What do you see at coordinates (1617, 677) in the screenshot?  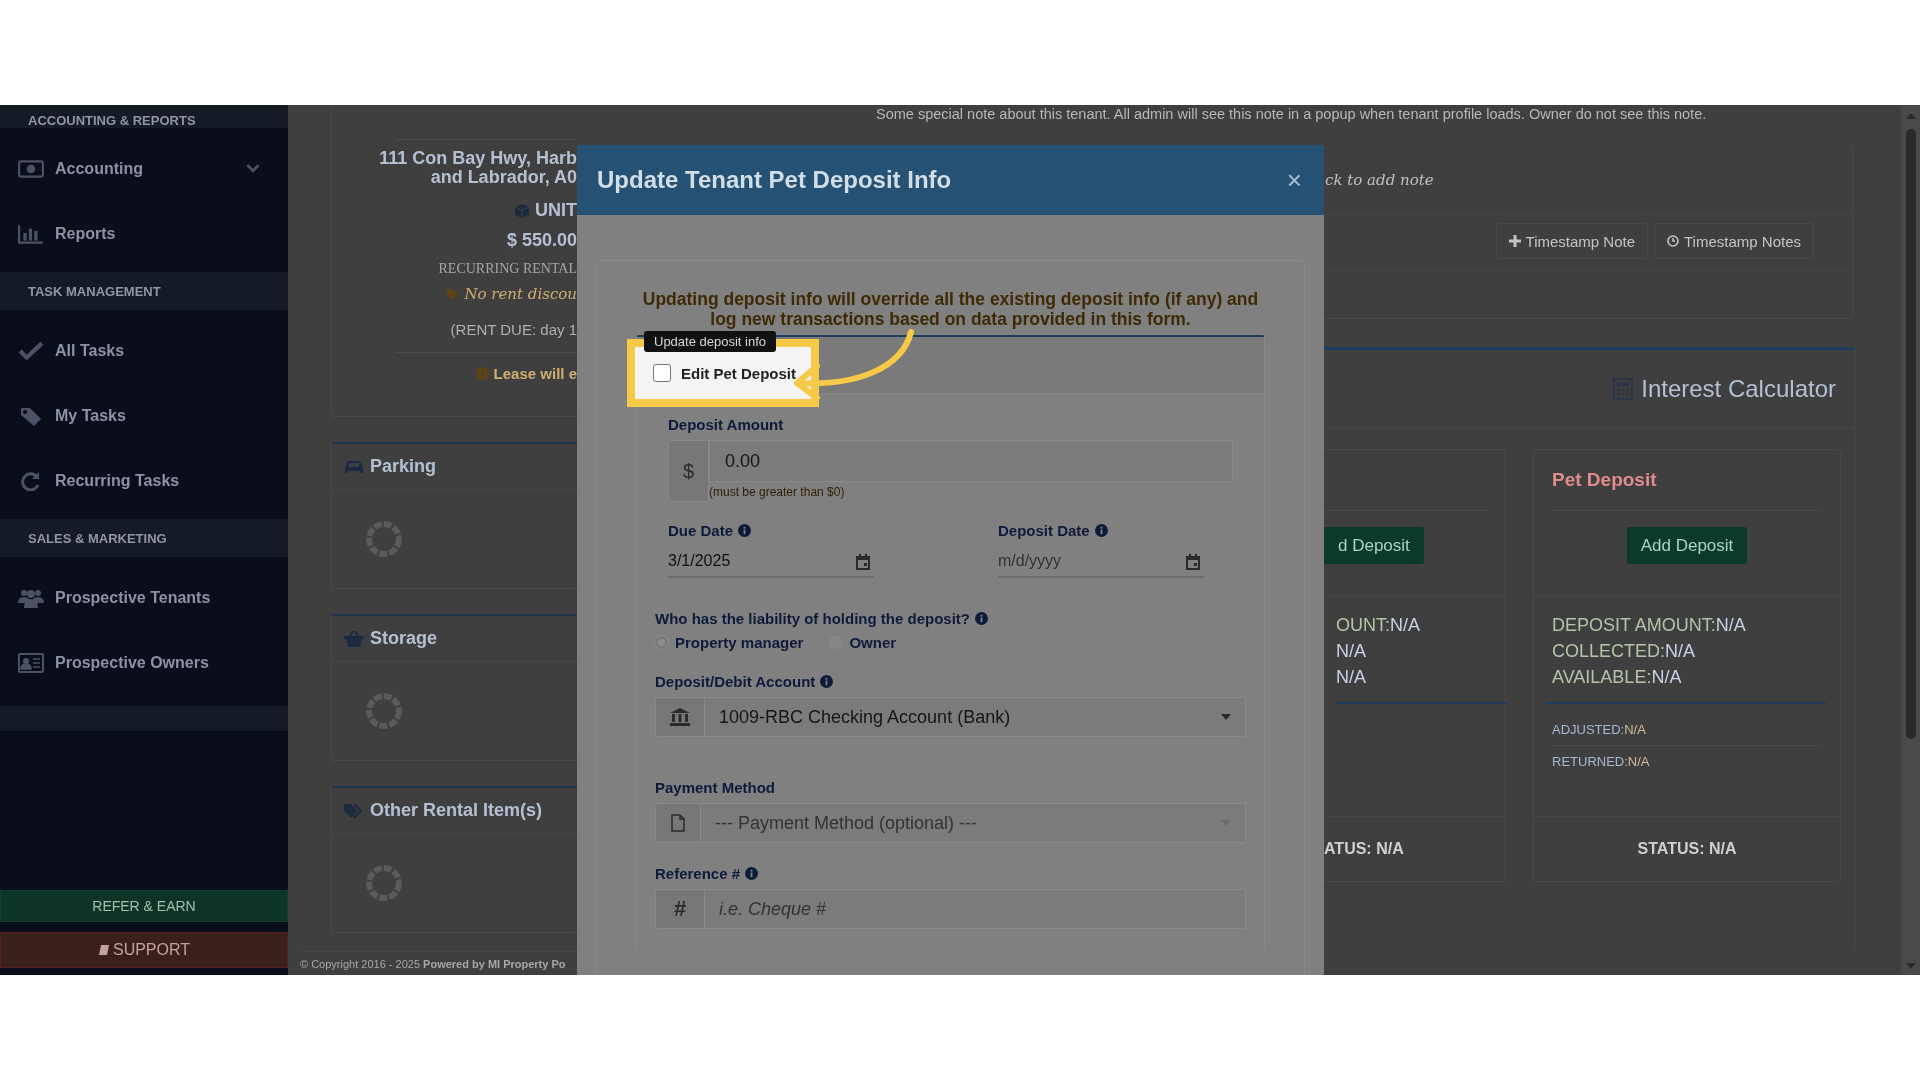 I see `amount-line: AVAILABLE:N/A` at bounding box center [1617, 677].